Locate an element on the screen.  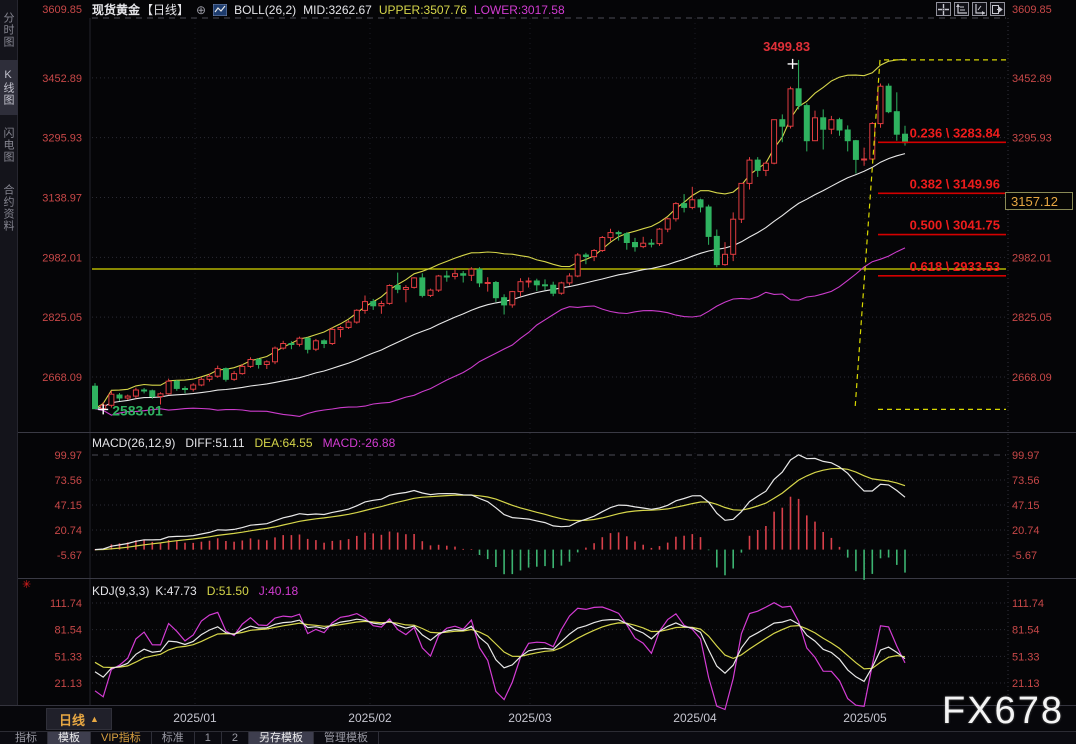
boll-lower-value: LOWER:3017.58 is located at coordinates (519, 9).